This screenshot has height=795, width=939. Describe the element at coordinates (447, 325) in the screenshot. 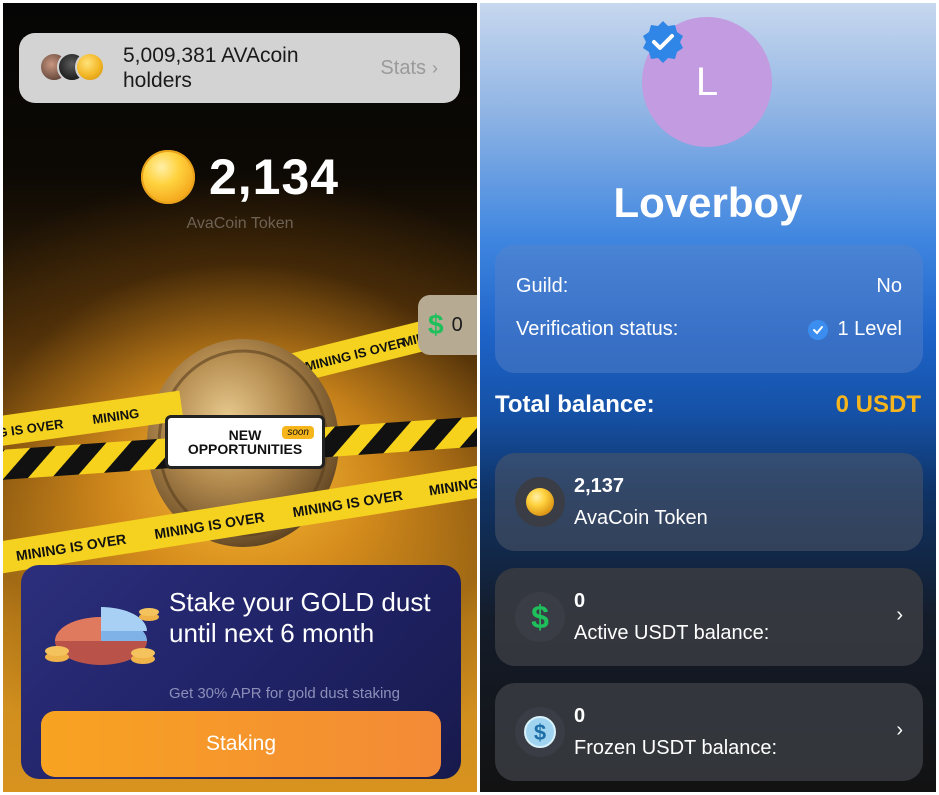

I see `usdt-chip: $ 0` at that location.